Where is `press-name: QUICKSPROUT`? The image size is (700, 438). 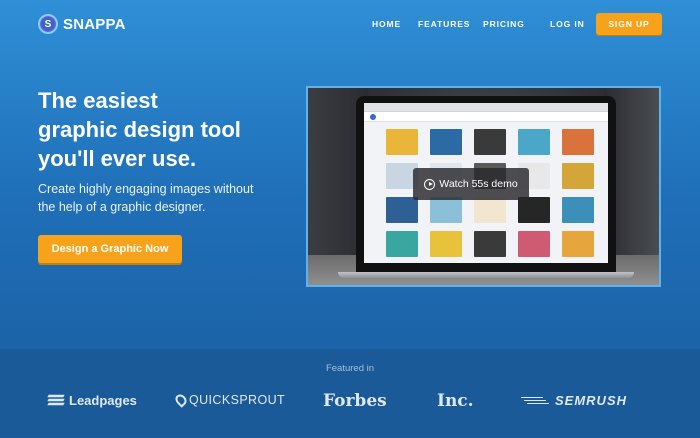 press-name: QUICKSPROUT is located at coordinates (237, 400).